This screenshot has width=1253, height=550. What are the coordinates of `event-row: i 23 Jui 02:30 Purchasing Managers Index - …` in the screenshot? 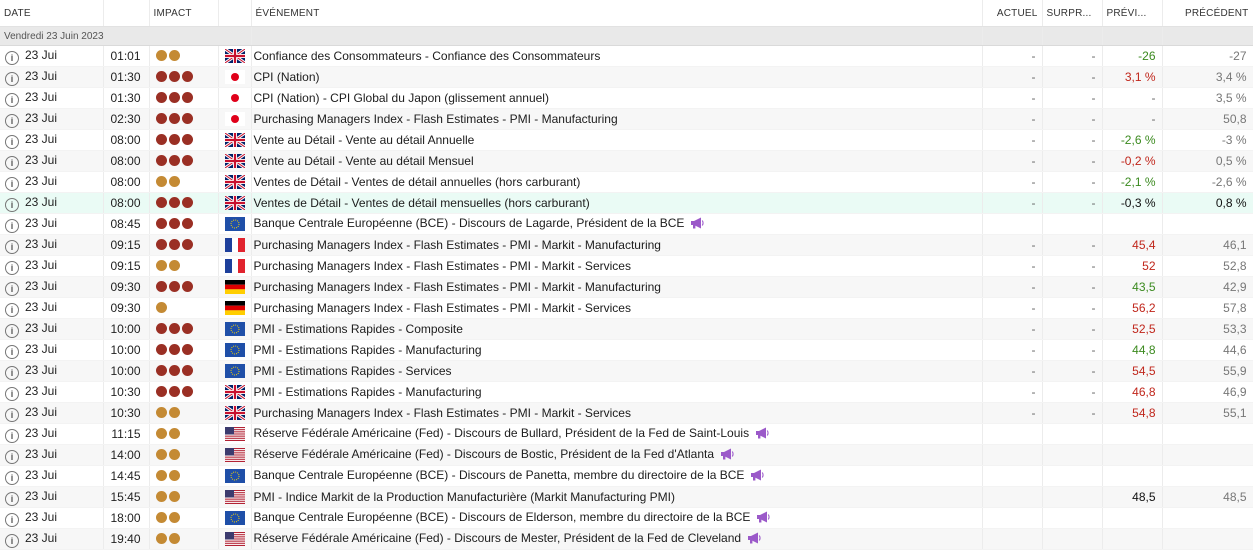 It's located at (626, 119).